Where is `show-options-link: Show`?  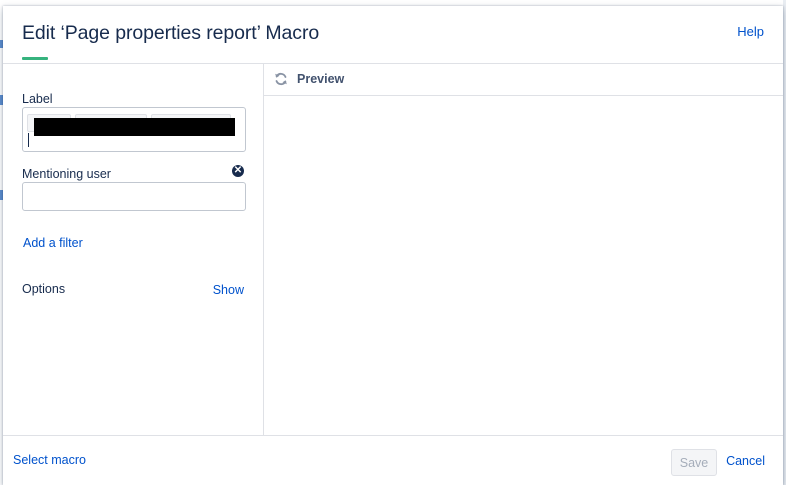 show-options-link: Show is located at coordinates (228, 290).